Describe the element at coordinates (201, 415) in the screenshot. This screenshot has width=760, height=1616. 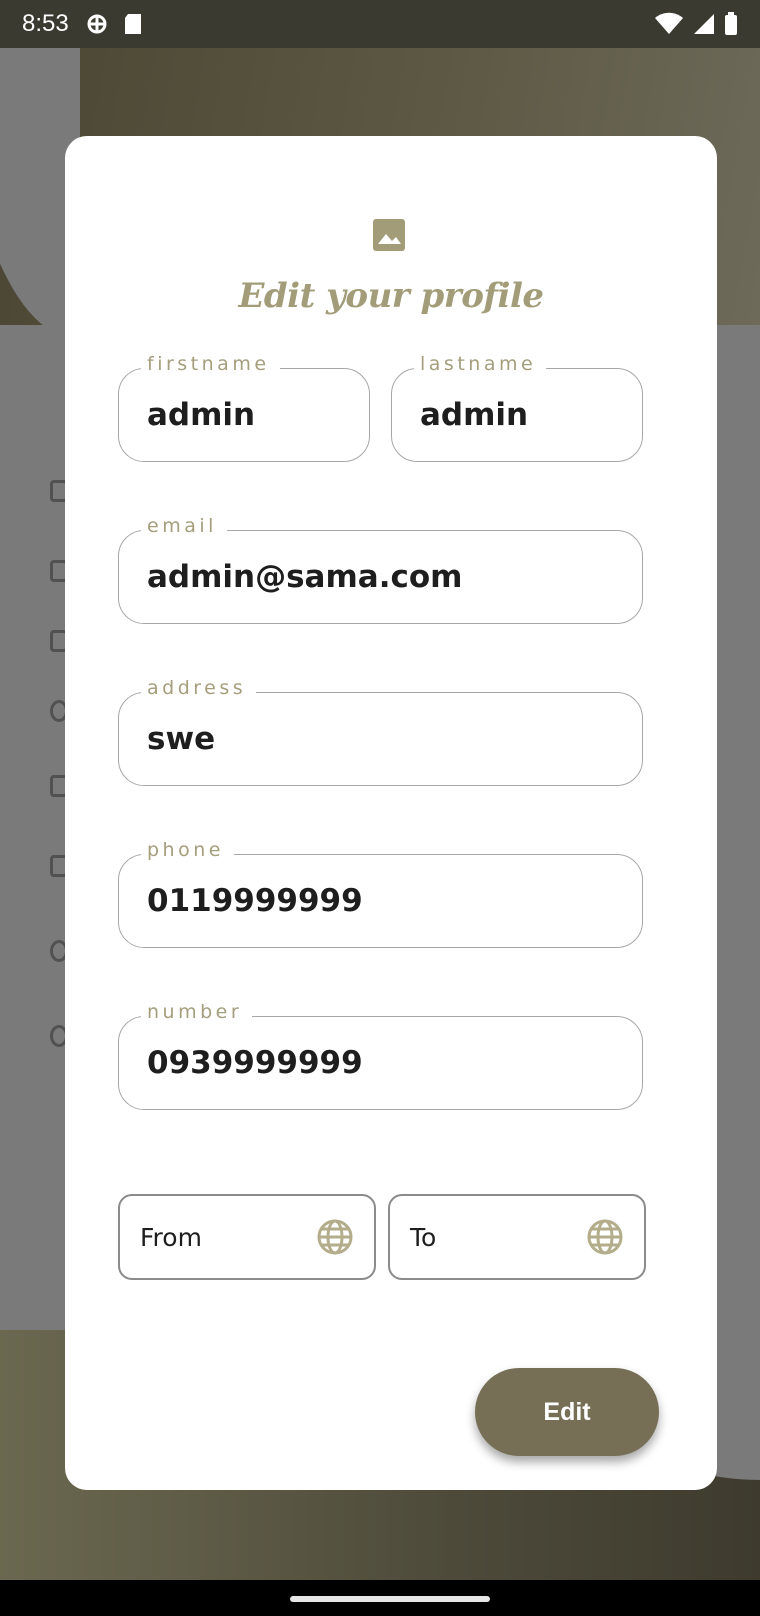
I see `firstname-value: admin` at that location.